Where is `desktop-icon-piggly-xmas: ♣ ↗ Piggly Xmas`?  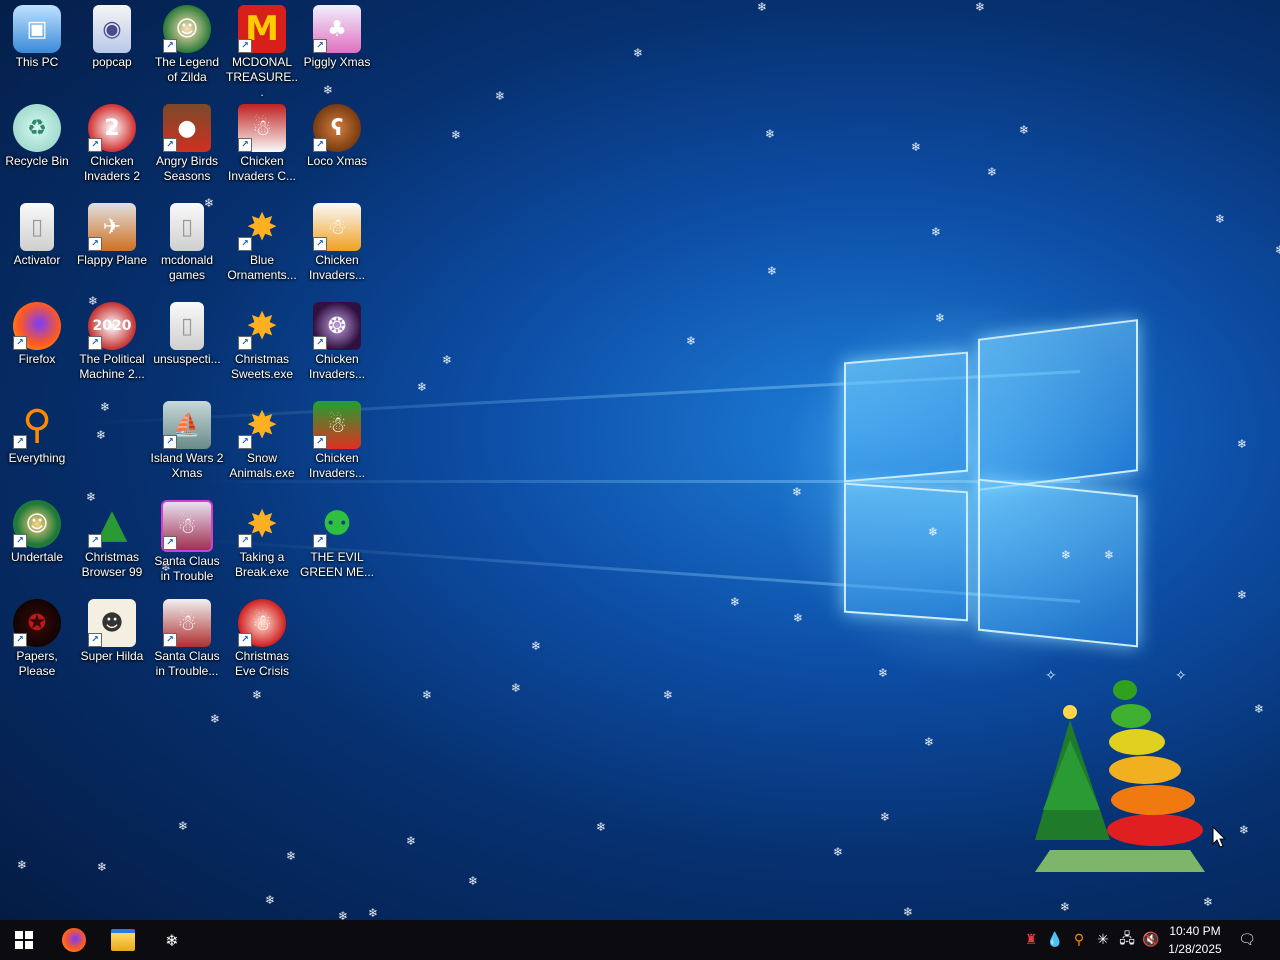 desktop-icon-piggly-xmas: ♣ ↗ Piggly Xmas is located at coordinates (337, 35).